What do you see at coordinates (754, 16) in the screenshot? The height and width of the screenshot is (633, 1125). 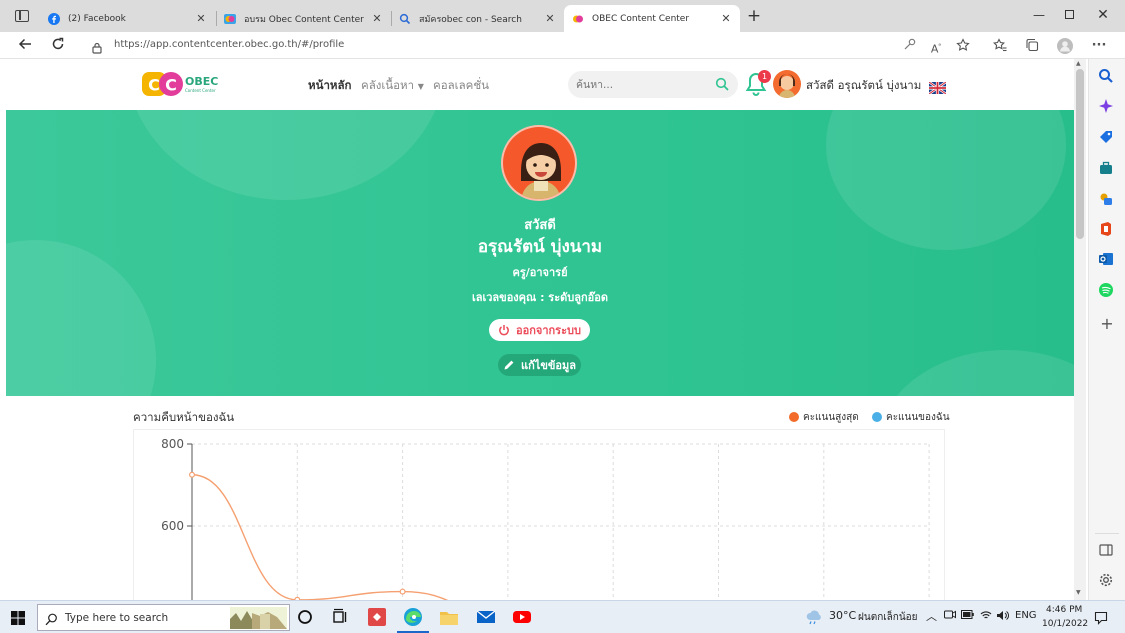 I see `new-tab-button: +` at bounding box center [754, 16].